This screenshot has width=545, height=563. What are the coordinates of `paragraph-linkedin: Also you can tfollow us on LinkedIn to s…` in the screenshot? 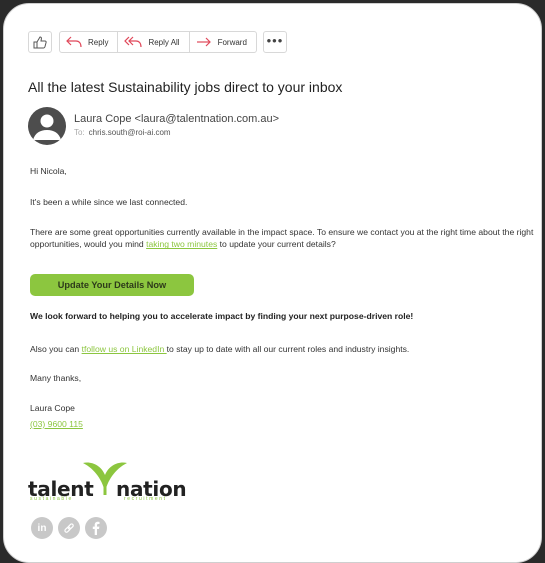 It's located at (282, 349).